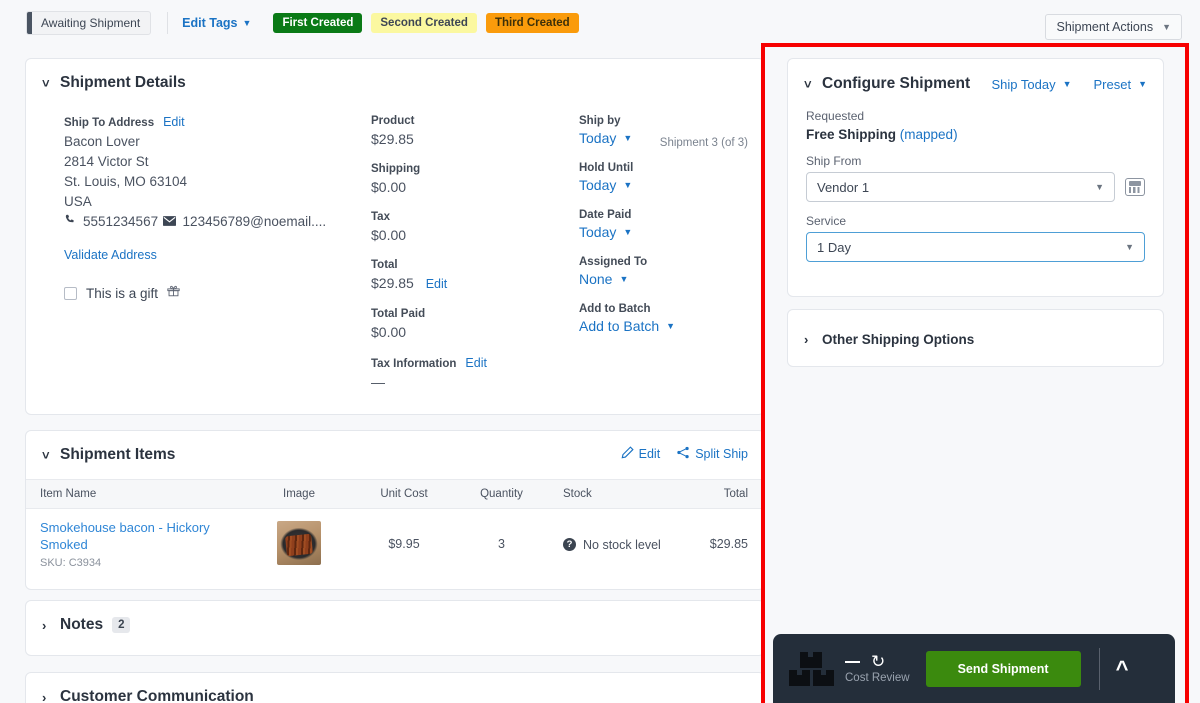 The image size is (1200, 703). I want to click on edit-tags-dropdown: Edit Tags ▼, so click(216, 23).